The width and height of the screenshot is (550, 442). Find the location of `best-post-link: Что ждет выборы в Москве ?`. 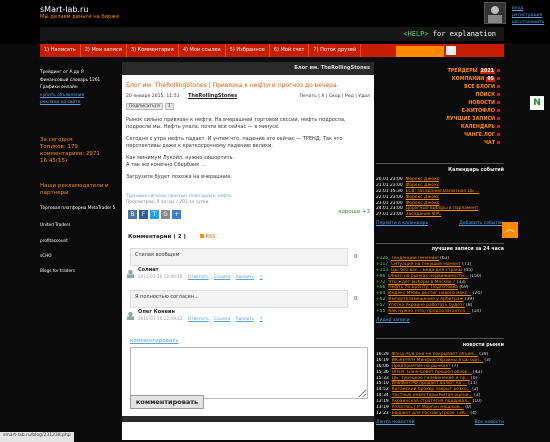

best-post-link: Что ждет выборы в Москве ? is located at coordinates (421, 282).